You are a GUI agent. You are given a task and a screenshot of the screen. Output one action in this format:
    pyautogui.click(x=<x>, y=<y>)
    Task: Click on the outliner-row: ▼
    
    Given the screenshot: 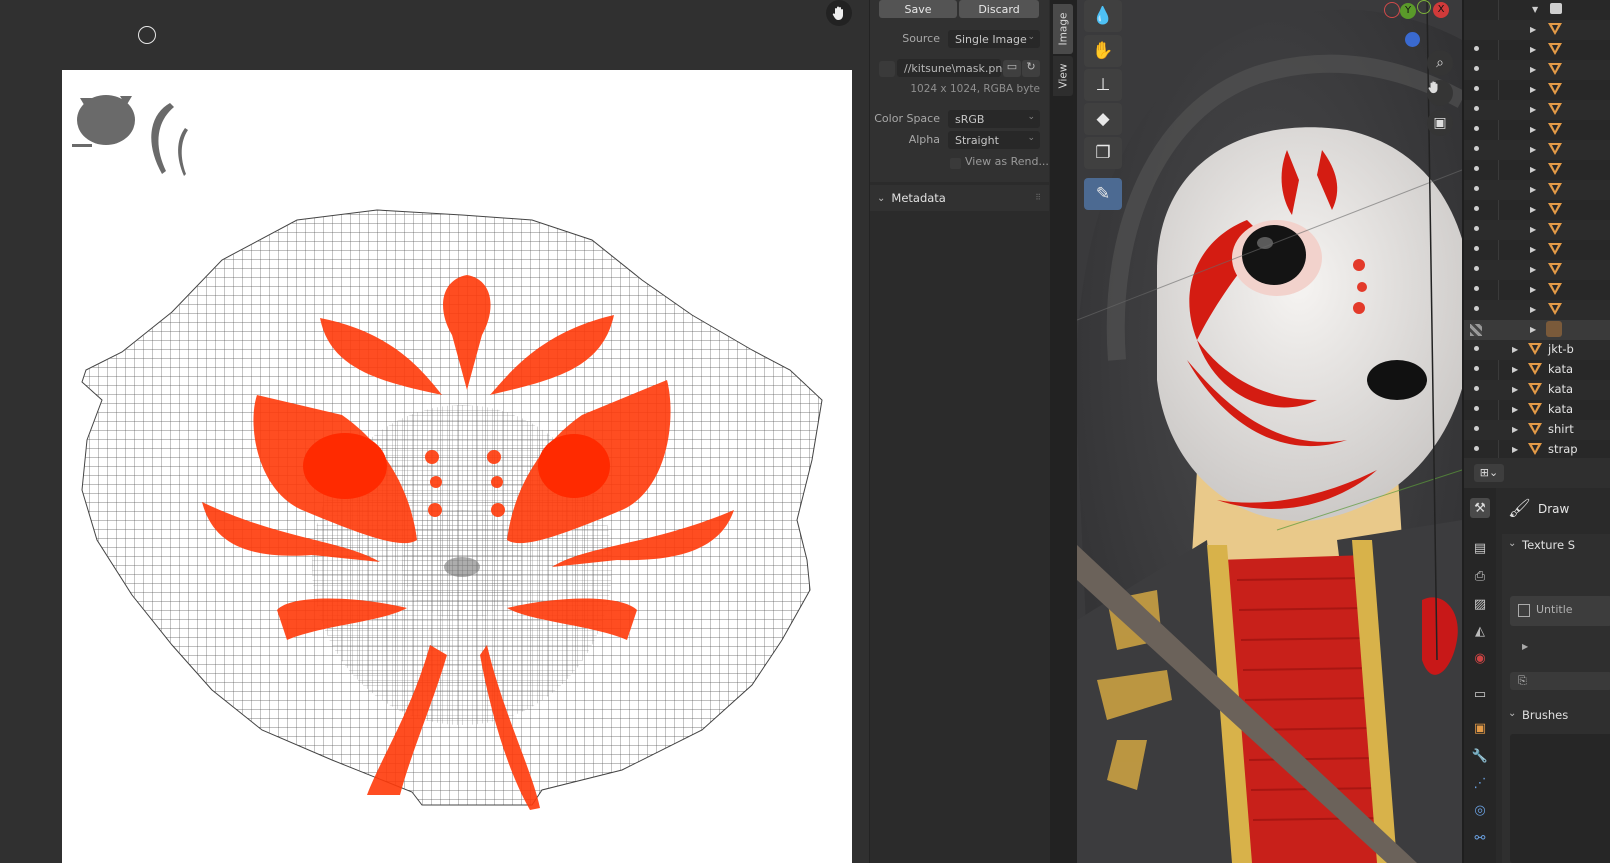 What is the action you would take?
    pyautogui.click(x=1537, y=10)
    